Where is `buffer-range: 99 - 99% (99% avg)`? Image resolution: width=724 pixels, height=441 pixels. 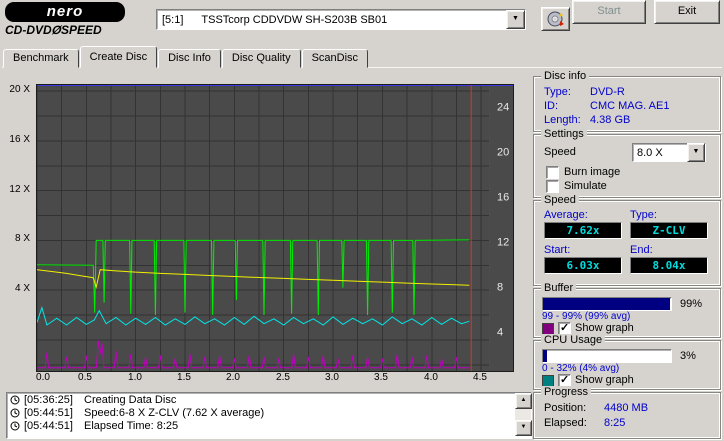
buffer-range: 99 - 99% (99% avg) is located at coordinates (586, 316).